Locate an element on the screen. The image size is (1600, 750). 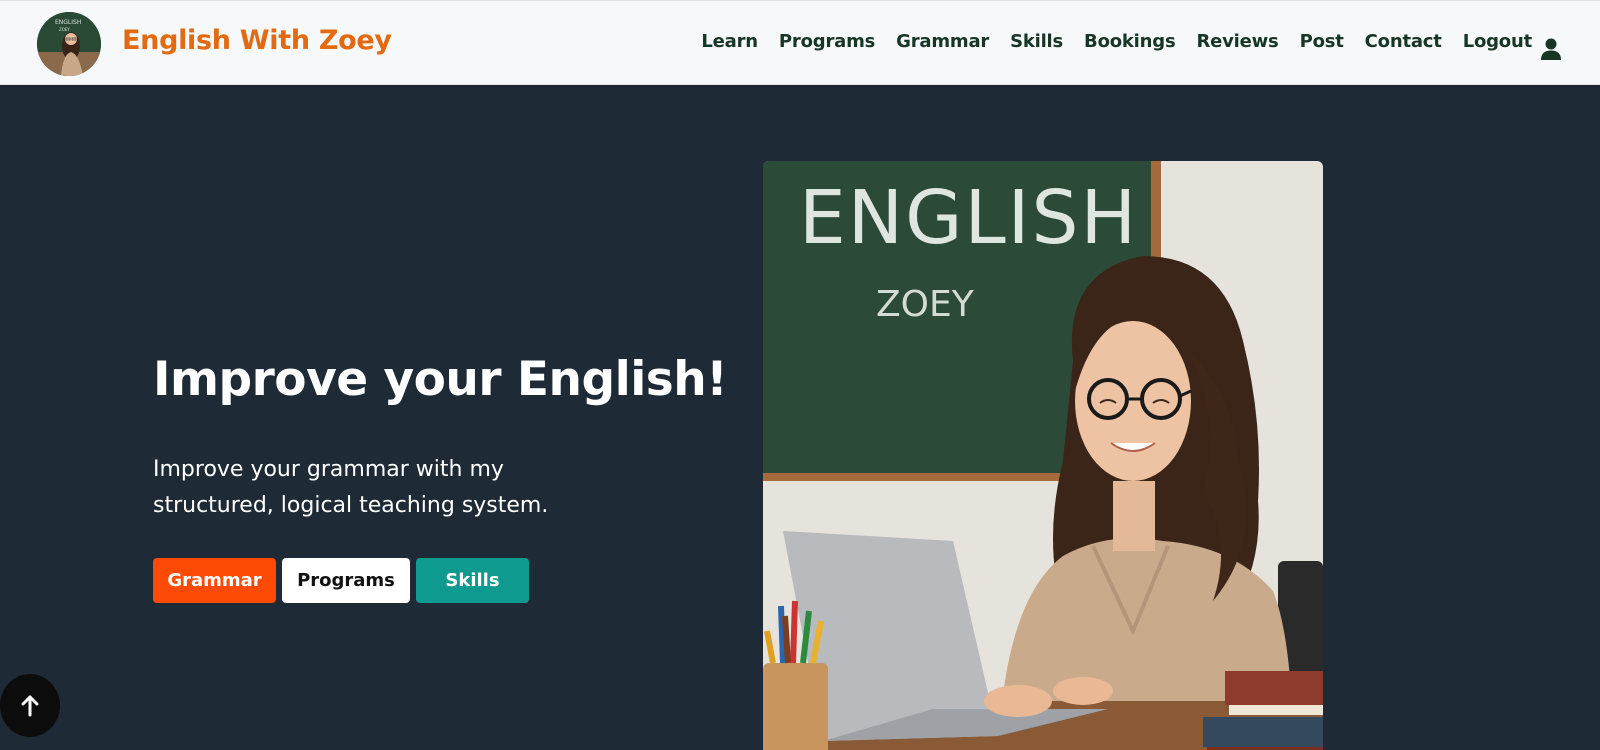
scroll-to-top-button is located at coordinates (30, 705).